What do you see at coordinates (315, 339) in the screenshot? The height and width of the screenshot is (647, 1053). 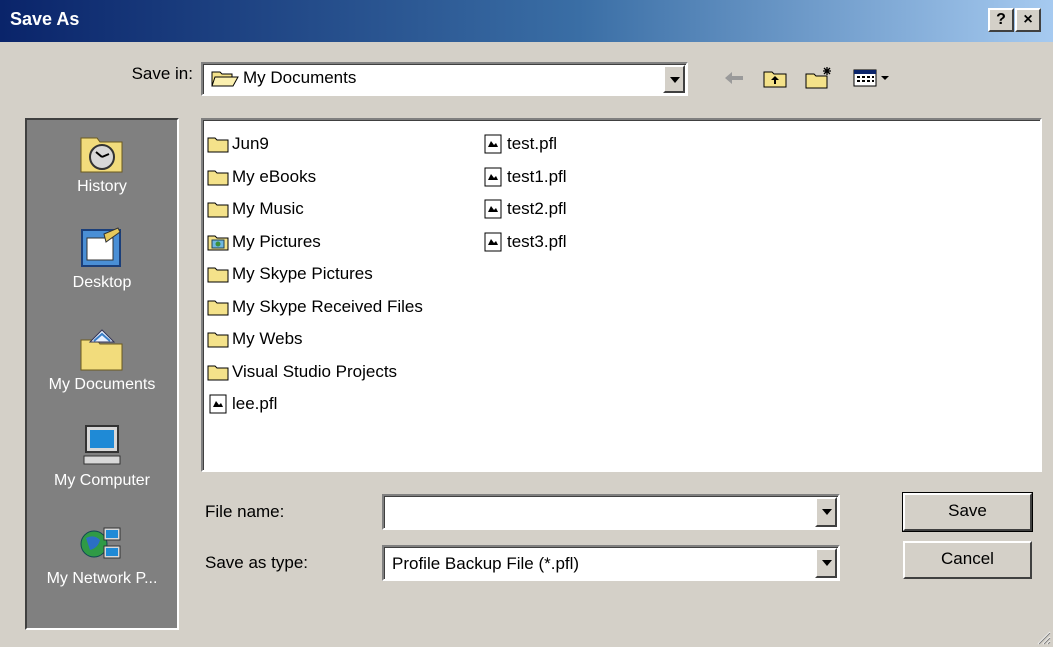 I see `list-item: My Webs` at bounding box center [315, 339].